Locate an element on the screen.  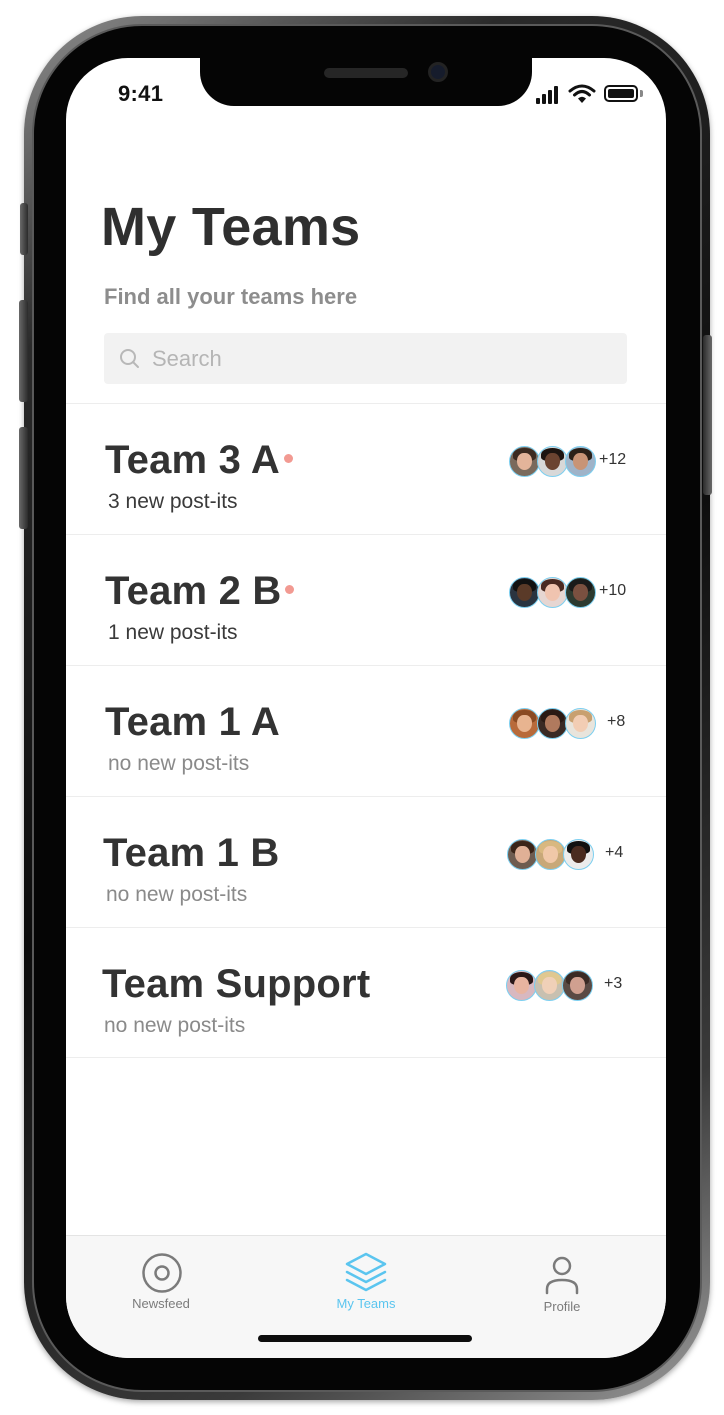
team-name: Team 1 B is located at coordinates (191, 853).